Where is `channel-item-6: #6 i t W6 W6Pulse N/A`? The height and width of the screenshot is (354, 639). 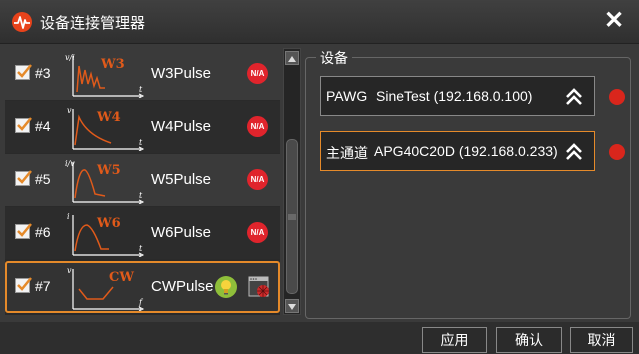
channel-item-6: #6 i t W6 W6Pulse N/A is located at coordinates (142, 233).